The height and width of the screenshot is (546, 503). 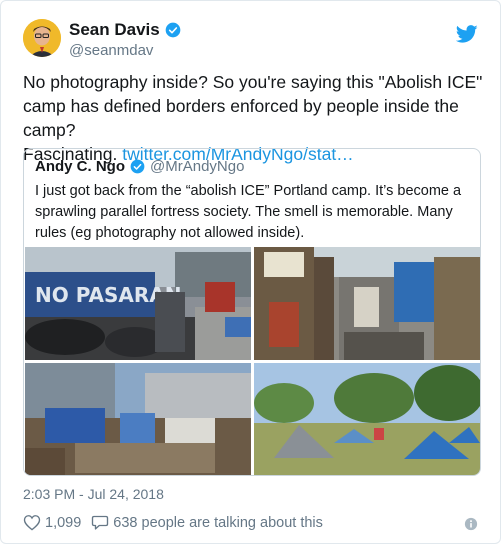 I want to click on avatar, so click(x=42, y=38).